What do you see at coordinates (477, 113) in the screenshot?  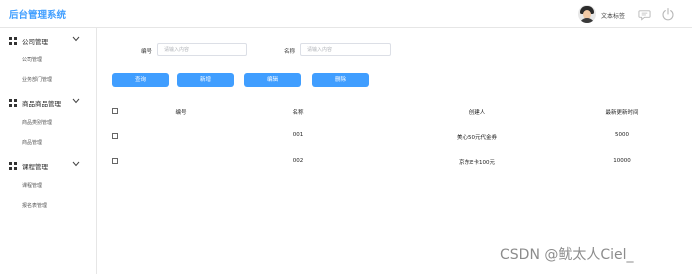 I see `table-header-creator: 创建人` at bounding box center [477, 113].